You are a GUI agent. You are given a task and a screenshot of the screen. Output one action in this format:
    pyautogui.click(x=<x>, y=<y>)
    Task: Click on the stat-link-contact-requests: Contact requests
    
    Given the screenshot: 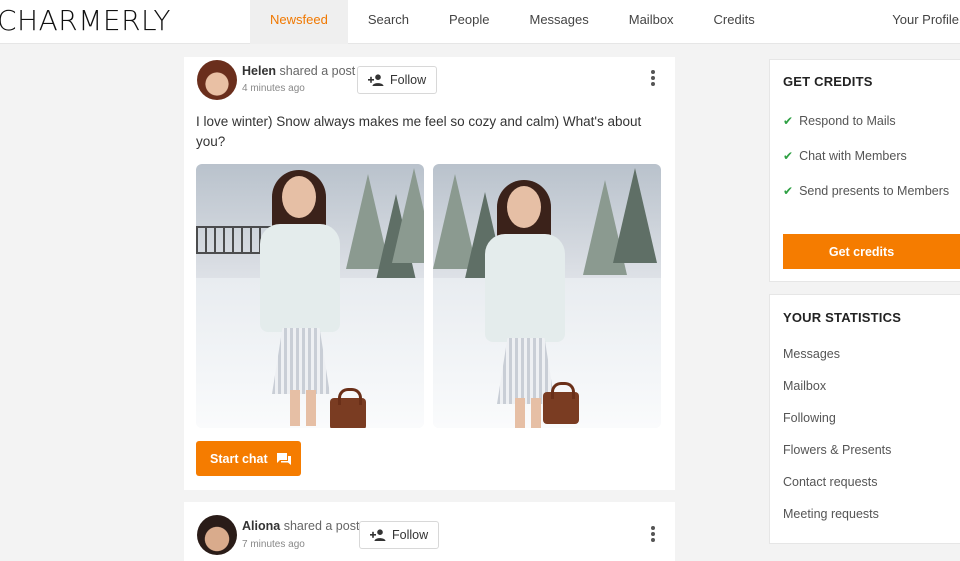 What is the action you would take?
    pyautogui.click(x=830, y=482)
    